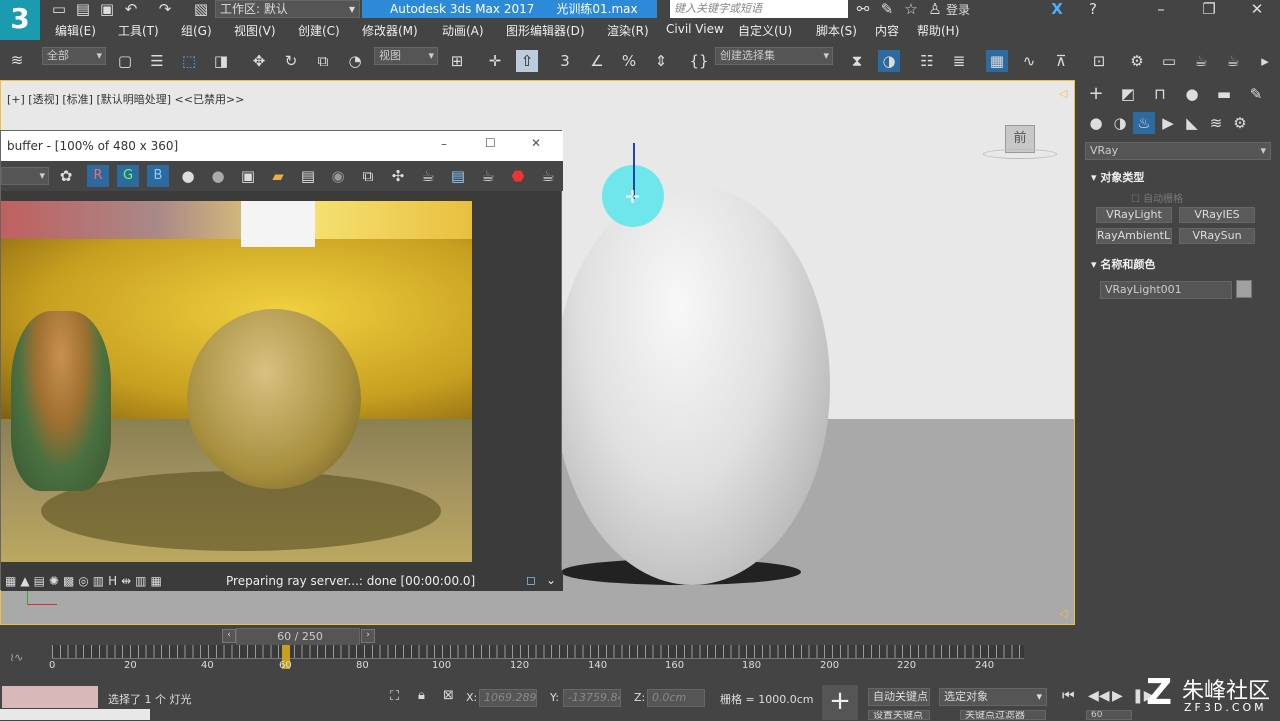  Describe the element at coordinates (959, 61) in the screenshot. I see `layer-explorer-icon: ≣` at that location.